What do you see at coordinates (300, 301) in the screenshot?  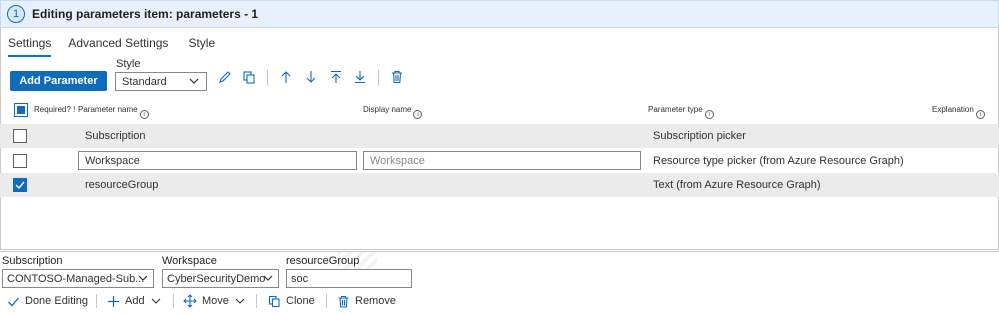 I see `clone-label: Clone` at bounding box center [300, 301].